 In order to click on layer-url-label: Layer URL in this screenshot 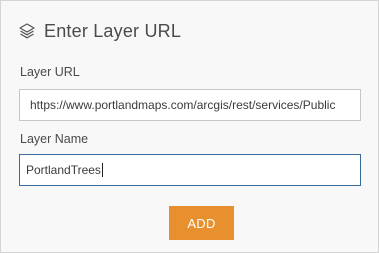, I will do `click(50, 72)`.